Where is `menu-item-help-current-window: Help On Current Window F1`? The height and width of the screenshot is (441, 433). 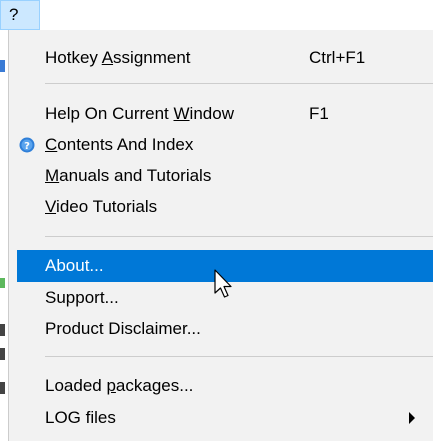
menu-item-help-current-window: Help On Current Window F1 is located at coordinates (225, 114).